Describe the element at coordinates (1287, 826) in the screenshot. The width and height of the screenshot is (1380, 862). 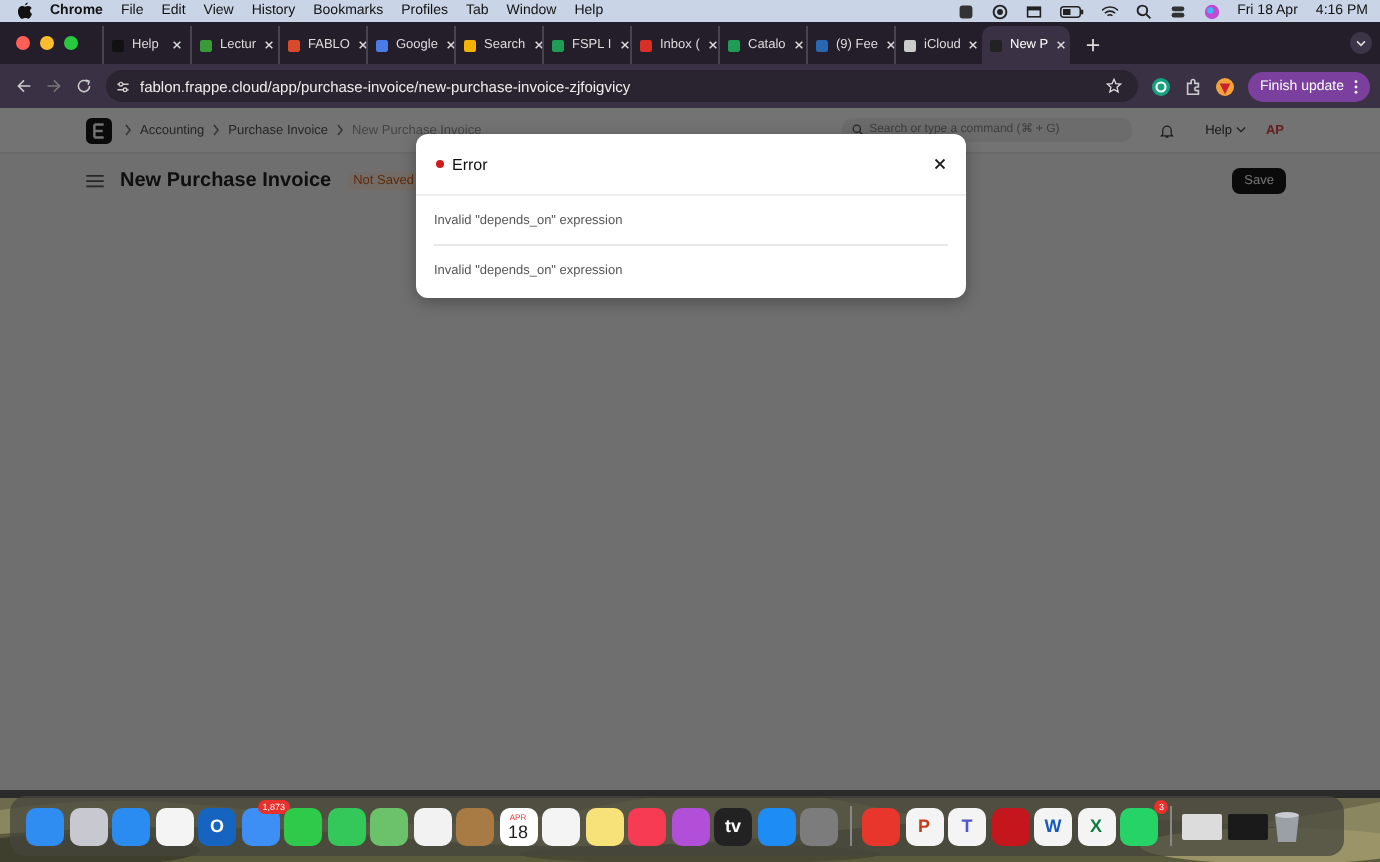
I see `trash-icon` at that location.